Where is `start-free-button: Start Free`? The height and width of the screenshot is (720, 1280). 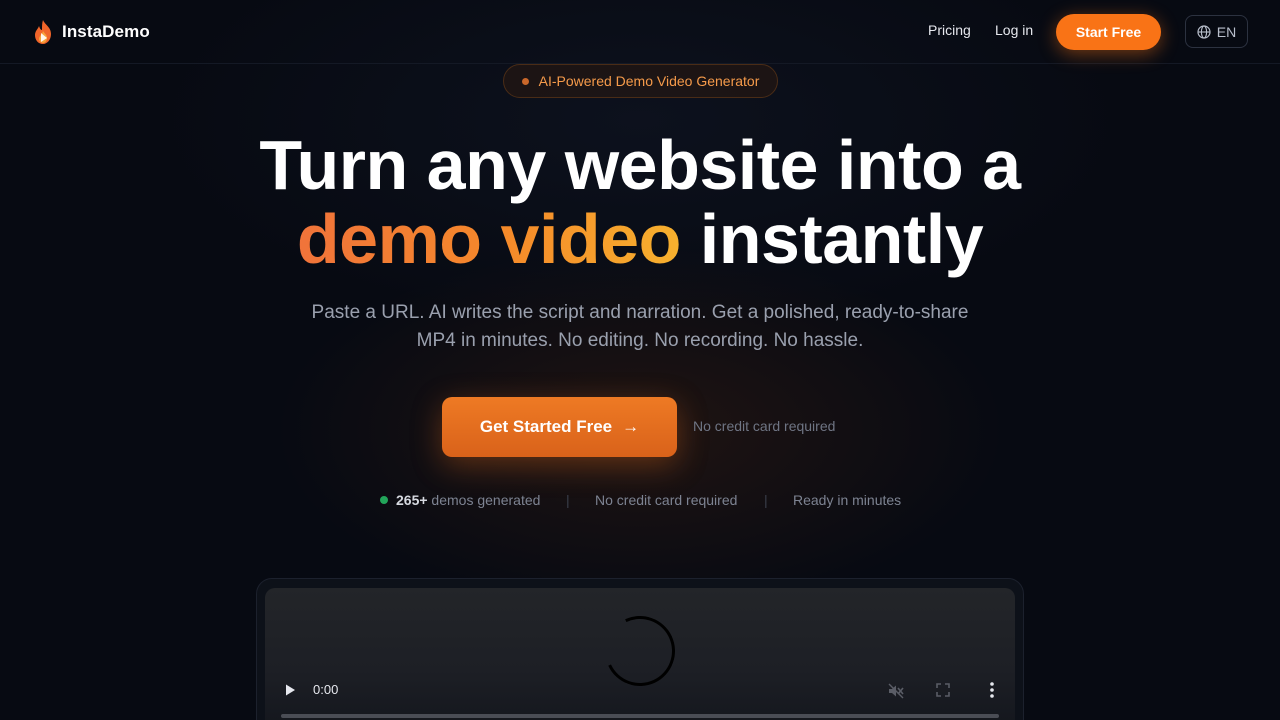 start-free-button: Start Free is located at coordinates (1108, 32).